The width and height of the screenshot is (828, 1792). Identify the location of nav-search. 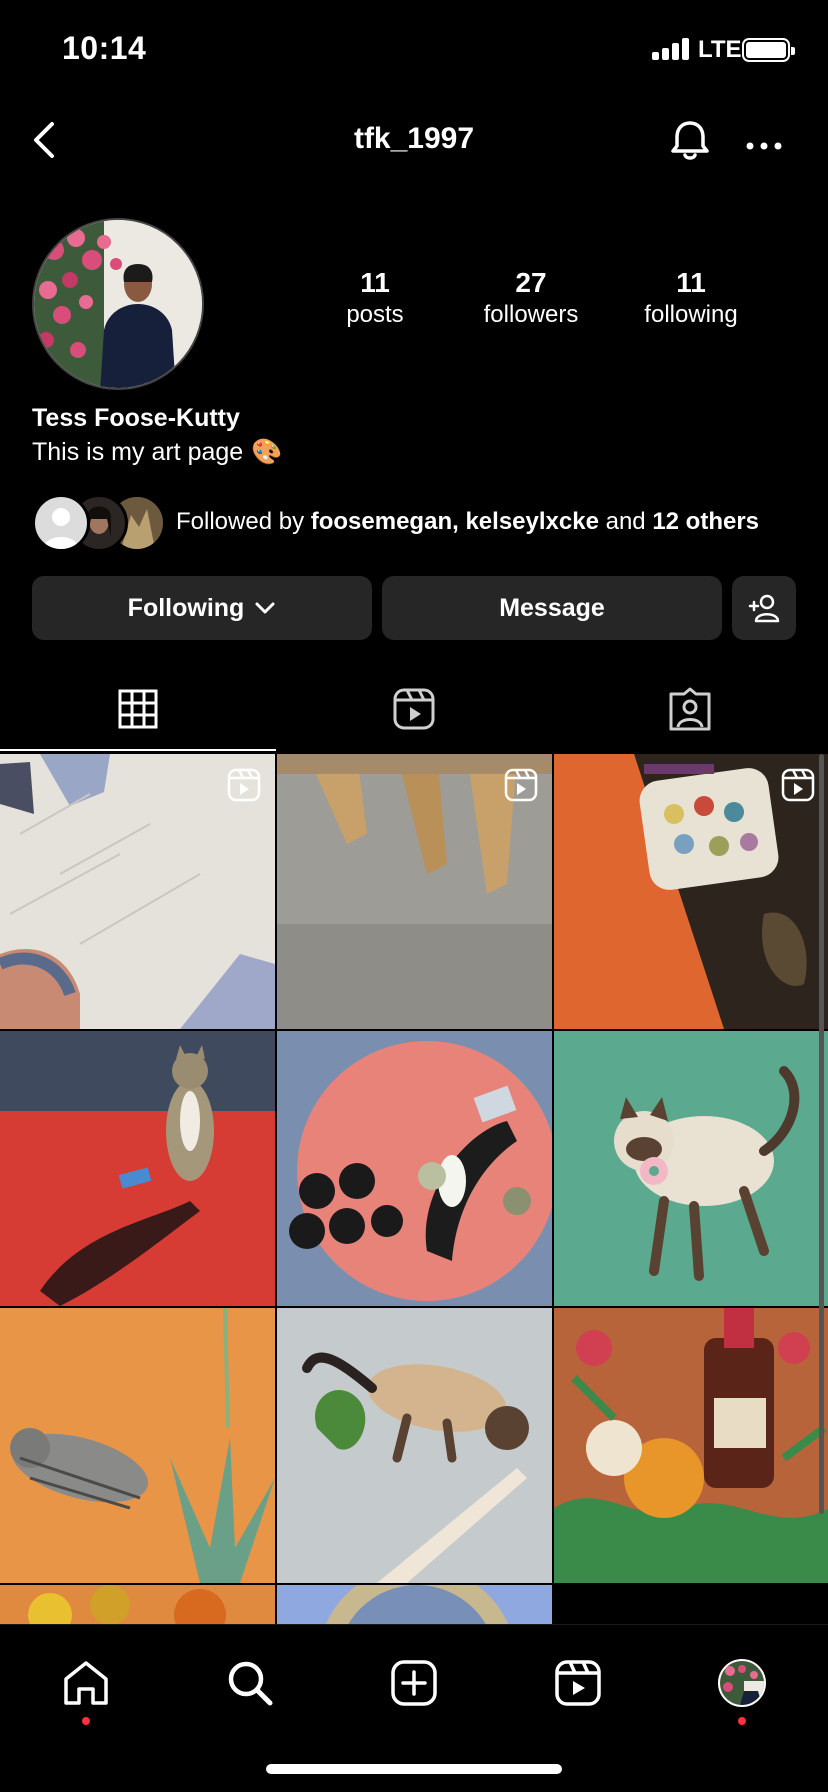
(250, 1683).